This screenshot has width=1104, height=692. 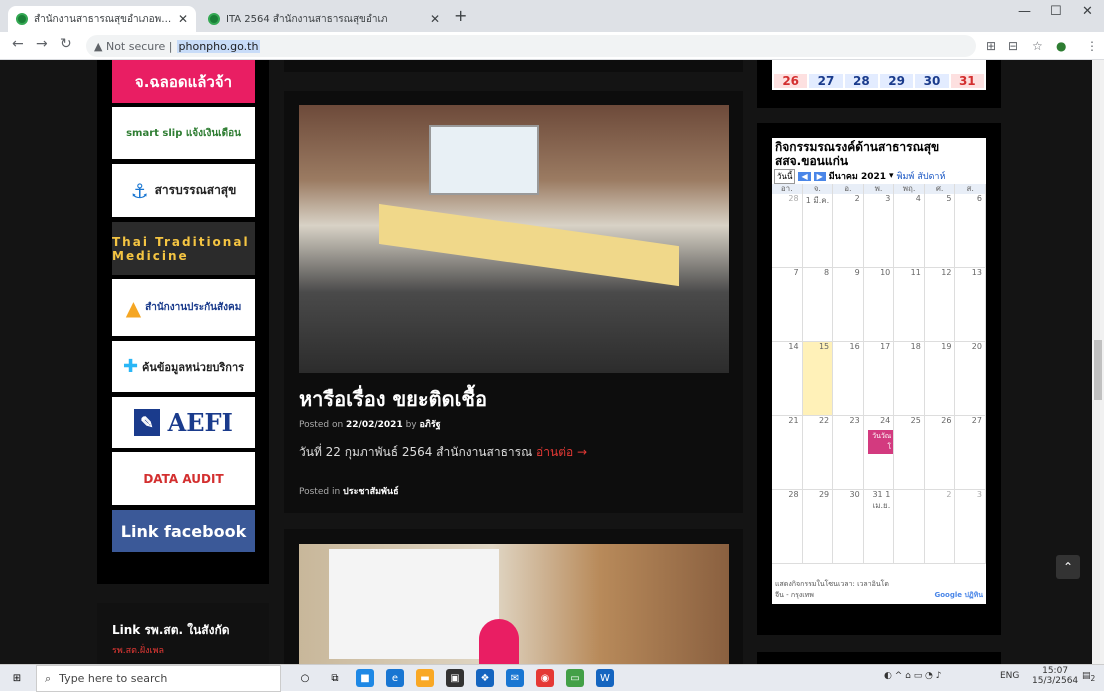 I want to click on clock: 15:07 15/3/2564, so click(x=1055, y=676).